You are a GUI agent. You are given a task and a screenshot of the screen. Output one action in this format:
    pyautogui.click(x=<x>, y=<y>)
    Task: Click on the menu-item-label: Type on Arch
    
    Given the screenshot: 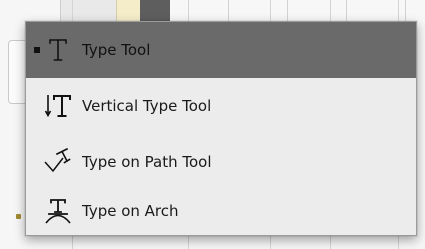 What is the action you would take?
    pyautogui.click(x=130, y=211)
    